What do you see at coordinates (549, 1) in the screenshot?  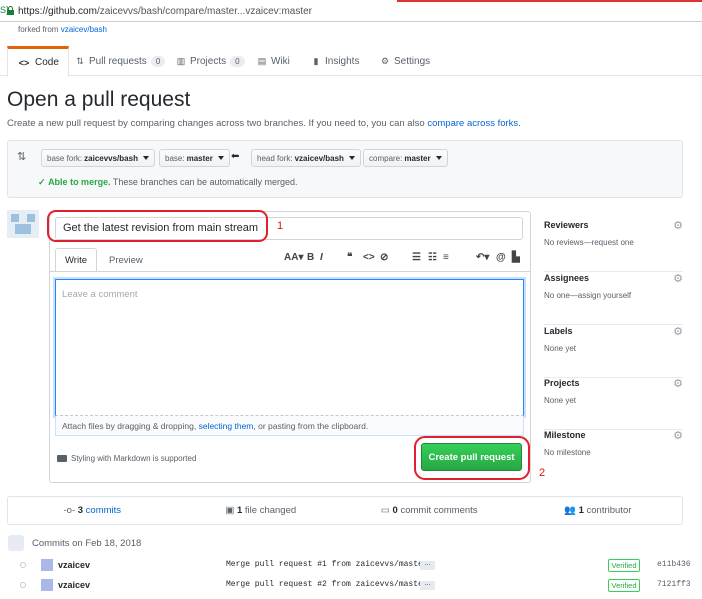 I see `window-edge` at bounding box center [549, 1].